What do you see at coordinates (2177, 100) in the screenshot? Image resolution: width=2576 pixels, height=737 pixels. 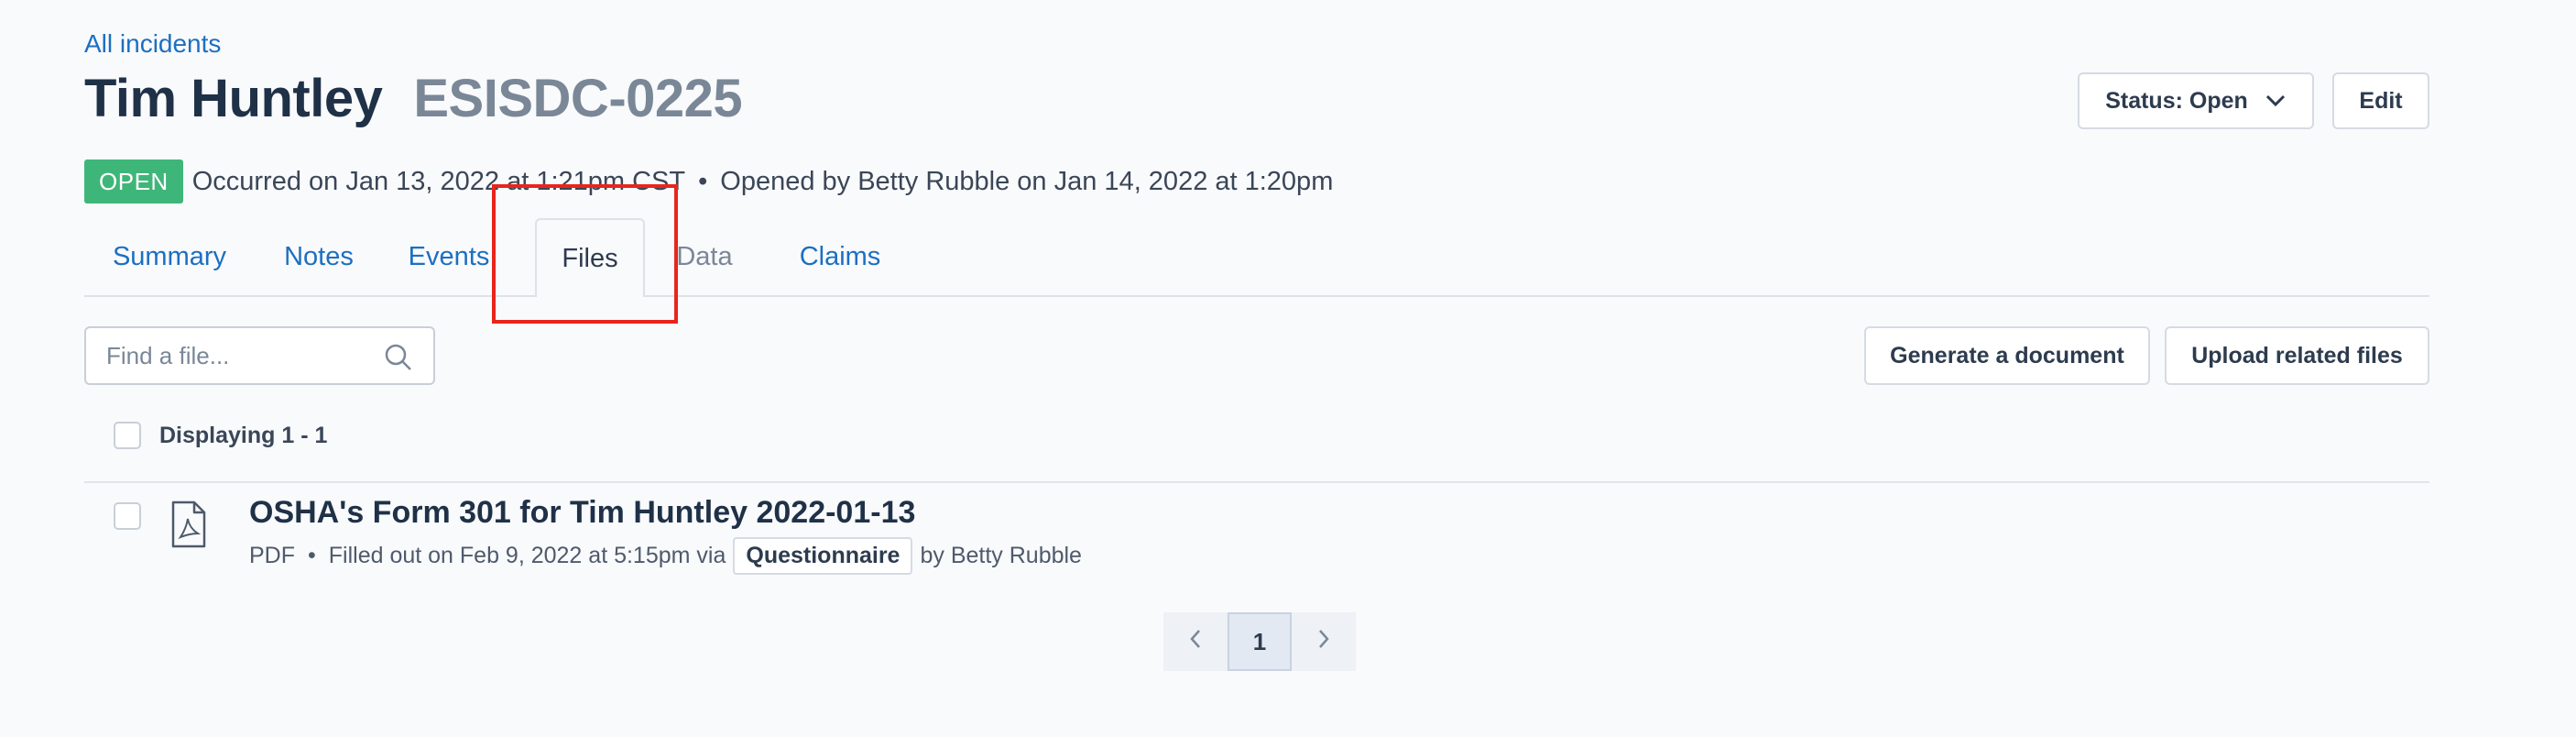 I see `status-dropdown-label: Status: Open` at bounding box center [2177, 100].